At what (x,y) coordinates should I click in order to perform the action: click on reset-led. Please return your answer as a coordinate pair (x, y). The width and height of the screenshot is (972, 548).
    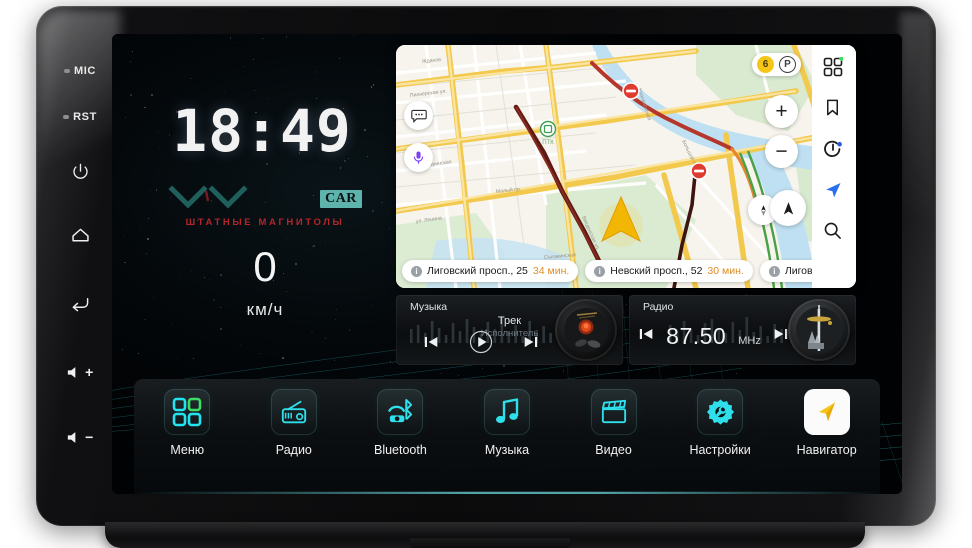
    Looking at the image, I should click on (66, 117).